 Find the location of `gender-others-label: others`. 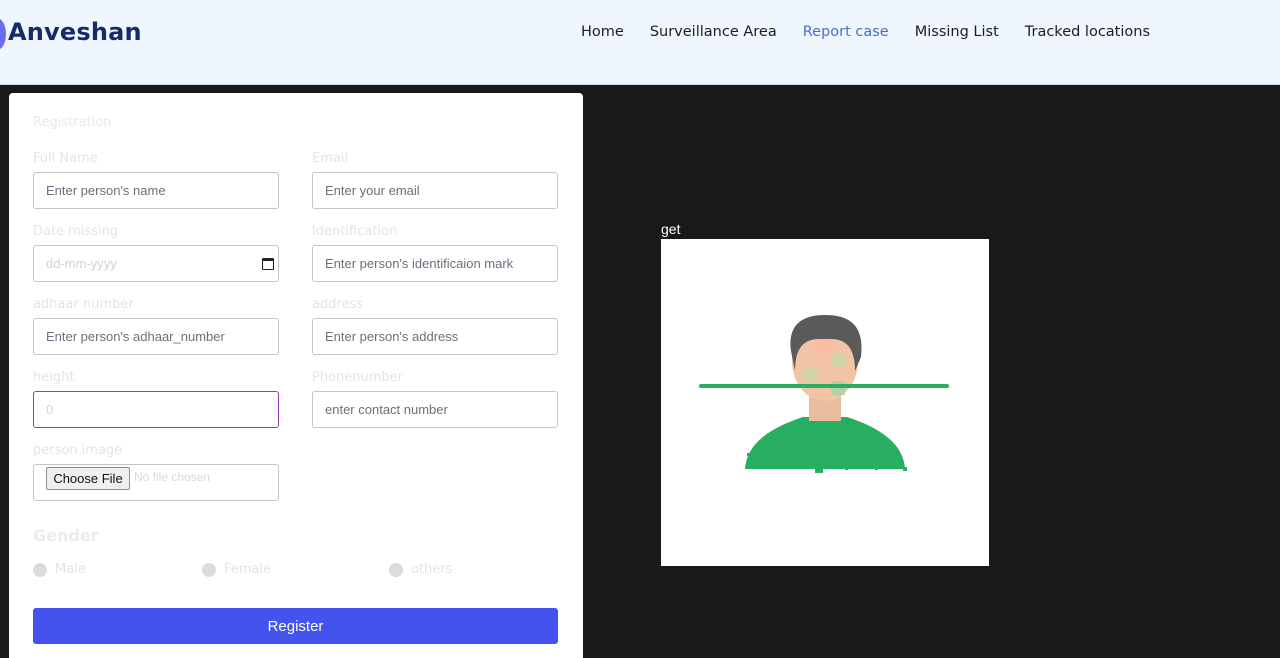

gender-others-label: others is located at coordinates (432, 569).